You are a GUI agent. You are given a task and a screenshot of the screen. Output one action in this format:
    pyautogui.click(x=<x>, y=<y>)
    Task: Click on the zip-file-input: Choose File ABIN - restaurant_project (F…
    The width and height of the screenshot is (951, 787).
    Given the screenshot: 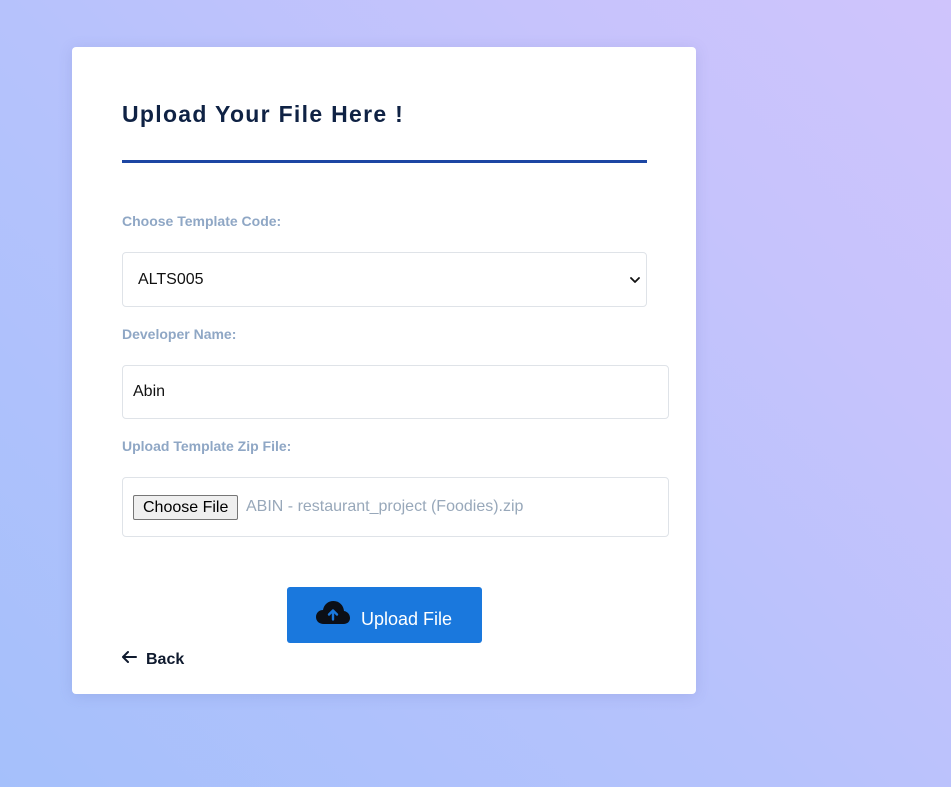 What is the action you would take?
    pyautogui.click(x=395, y=507)
    